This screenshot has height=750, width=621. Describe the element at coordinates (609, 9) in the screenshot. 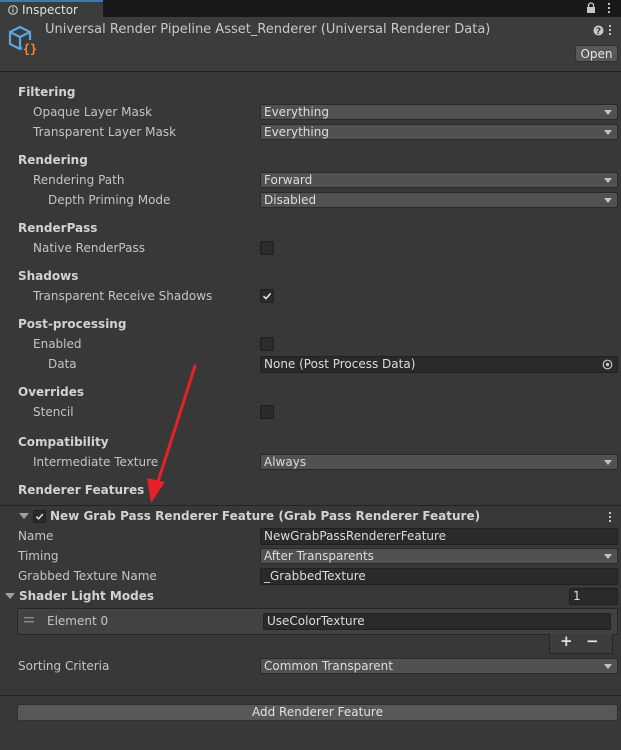

I see `tab-menu-icon` at that location.